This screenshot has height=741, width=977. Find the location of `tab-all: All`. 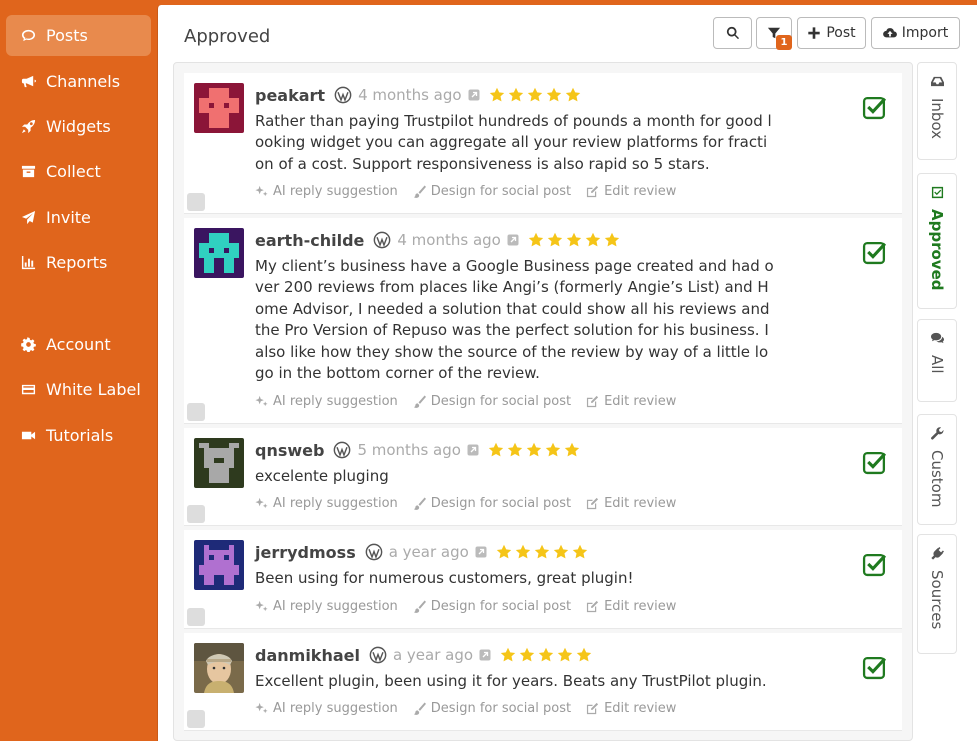

tab-all: All is located at coordinates (937, 360).